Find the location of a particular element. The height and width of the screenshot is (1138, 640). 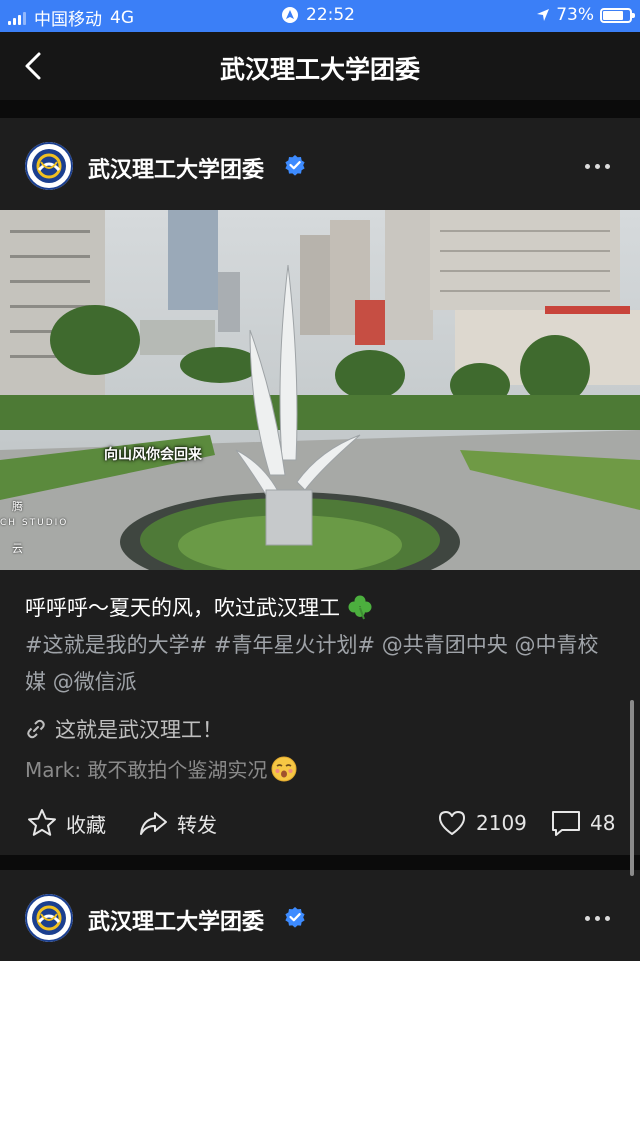

mark-line: Mark: 敢不敢拍个鉴湖实况 is located at coordinates (161, 768).